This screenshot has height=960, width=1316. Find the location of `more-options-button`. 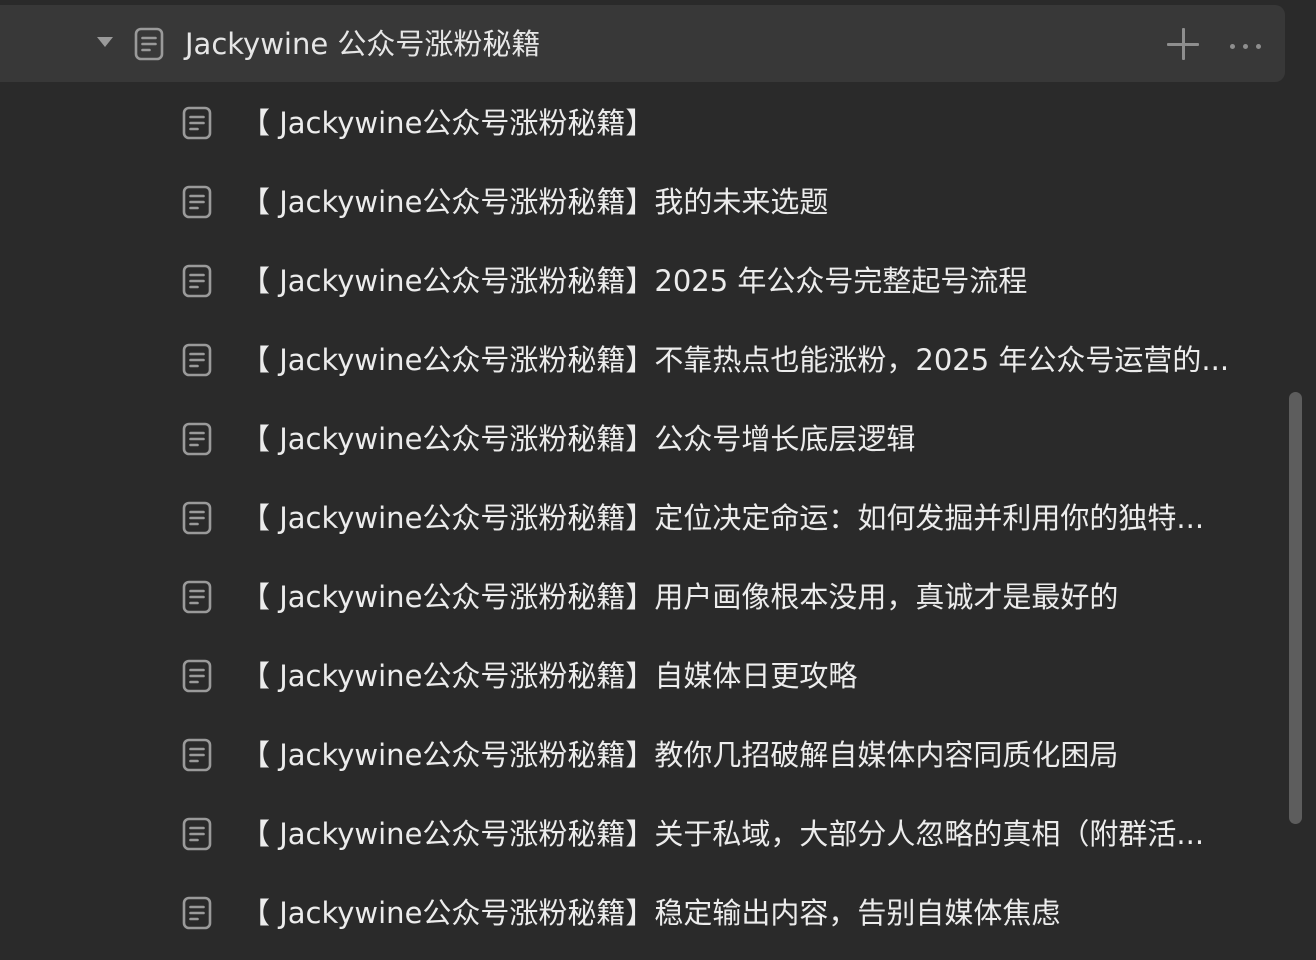

more-options-button is located at coordinates (1246, 47).